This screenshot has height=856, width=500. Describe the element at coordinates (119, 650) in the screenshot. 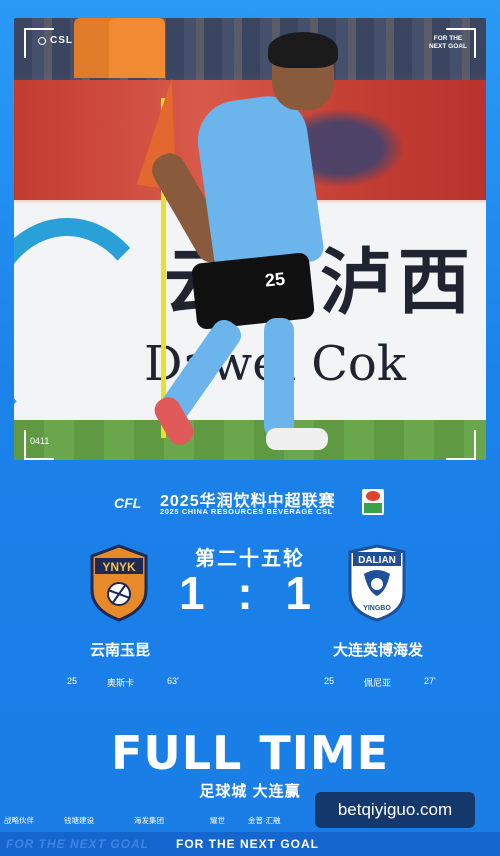

I see `home-team-name: 云南玉昆` at that location.